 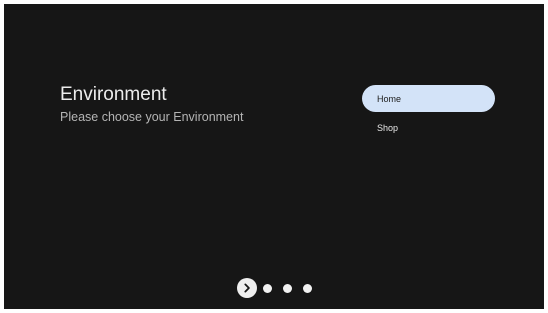 I want to click on option-label: Home, so click(x=389, y=98).